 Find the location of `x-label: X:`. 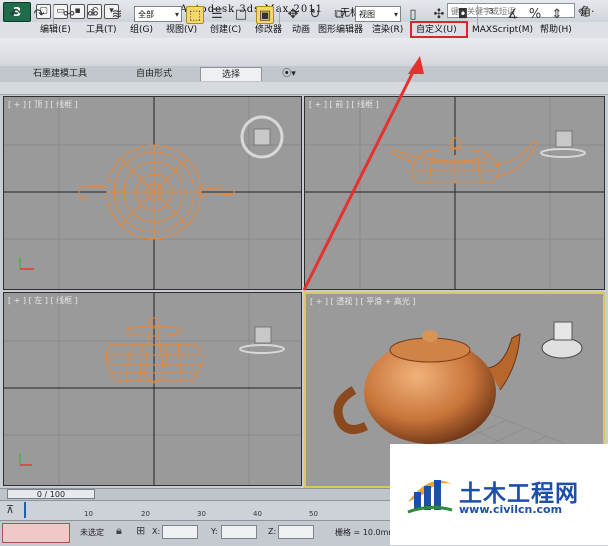

x-label: X: is located at coordinates (156, 531).